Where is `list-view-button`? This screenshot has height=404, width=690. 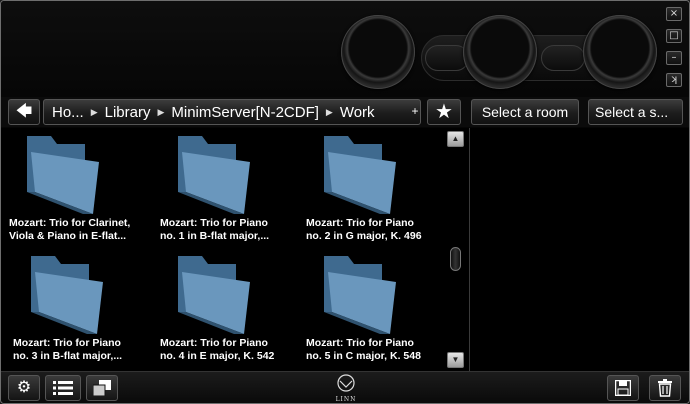 list-view-button is located at coordinates (63, 388).